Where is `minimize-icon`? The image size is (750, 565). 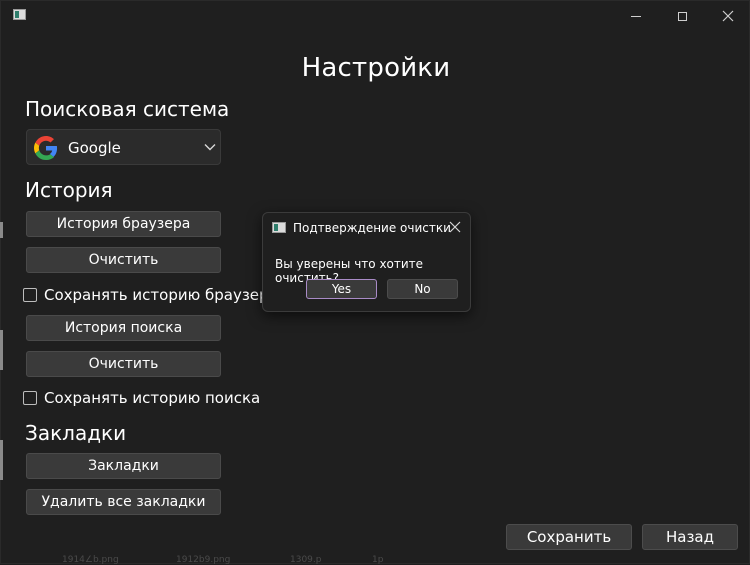 minimize-icon is located at coordinates (636, 16).